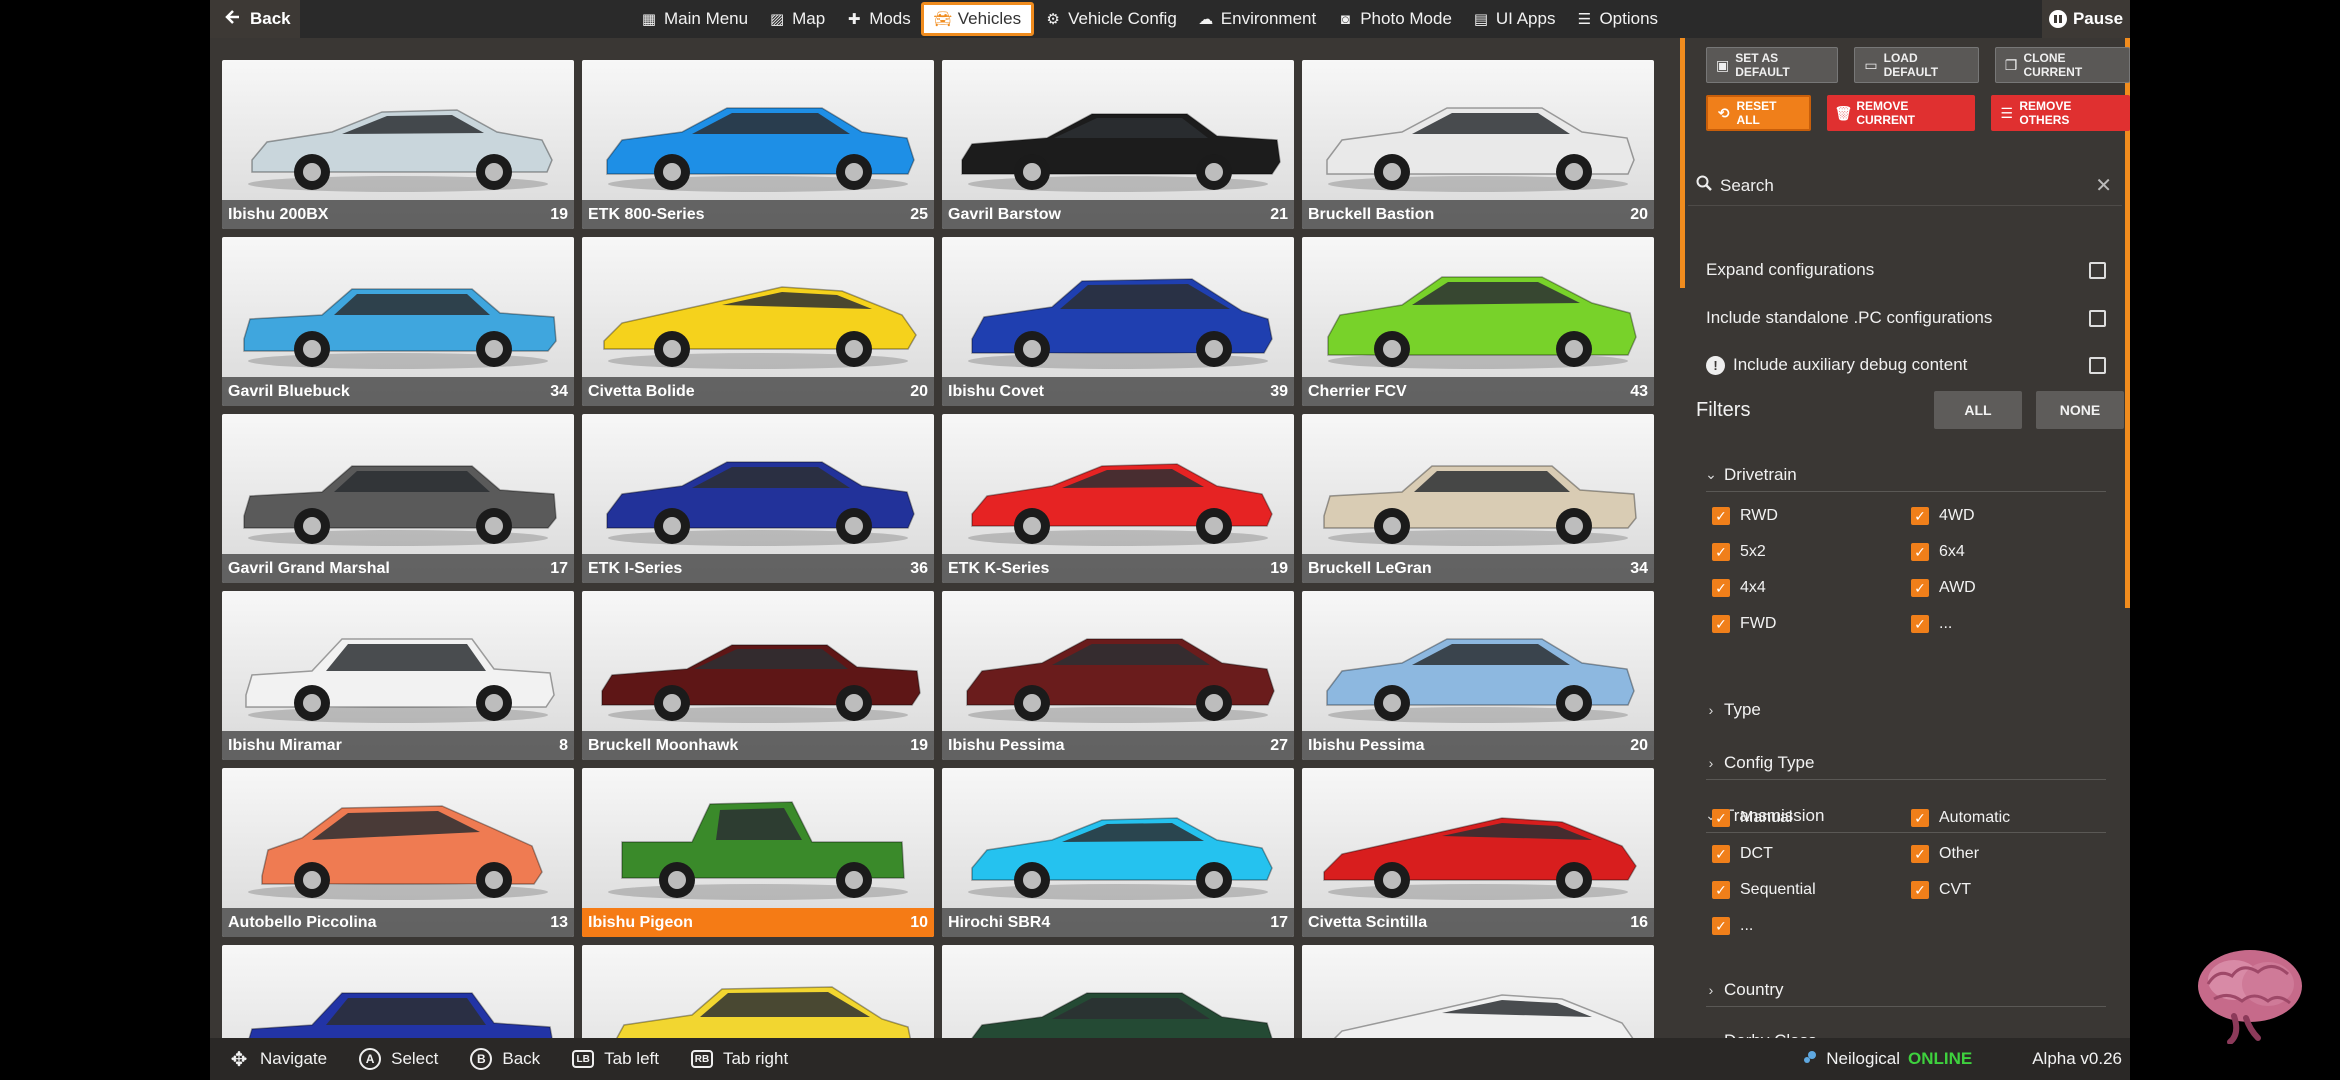 The height and width of the screenshot is (1080, 2340). Describe the element at coordinates (1478, 391) in the screenshot. I see `vehicle-caption: Cherrier FCV 43` at that location.